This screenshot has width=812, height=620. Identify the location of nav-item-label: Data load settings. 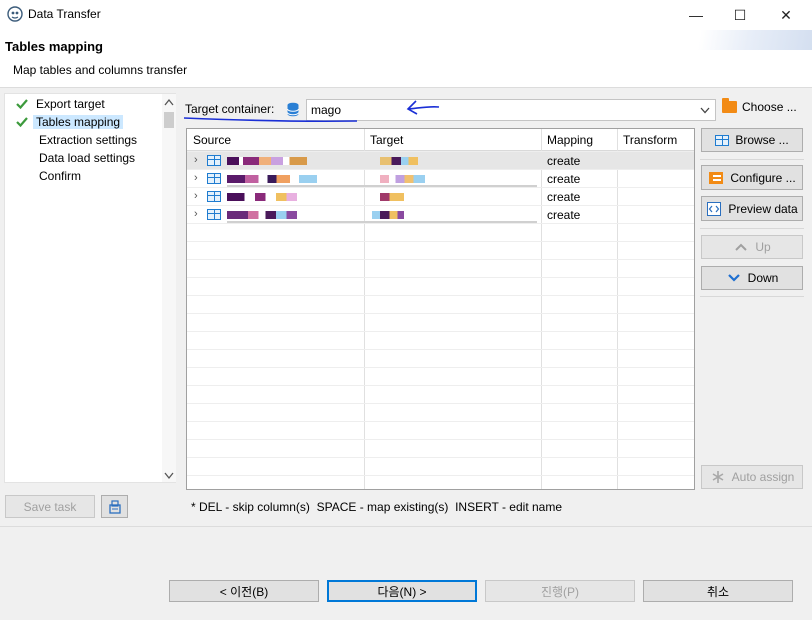
(87, 157).